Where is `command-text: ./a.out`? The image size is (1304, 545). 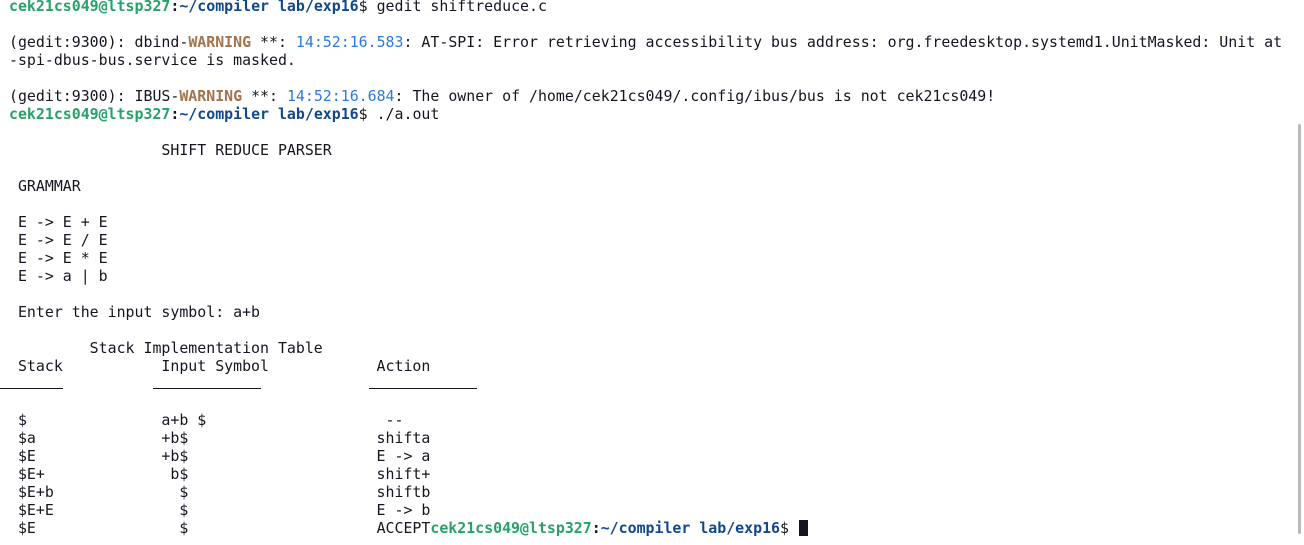
command-text: ./a.out is located at coordinates (408, 114).